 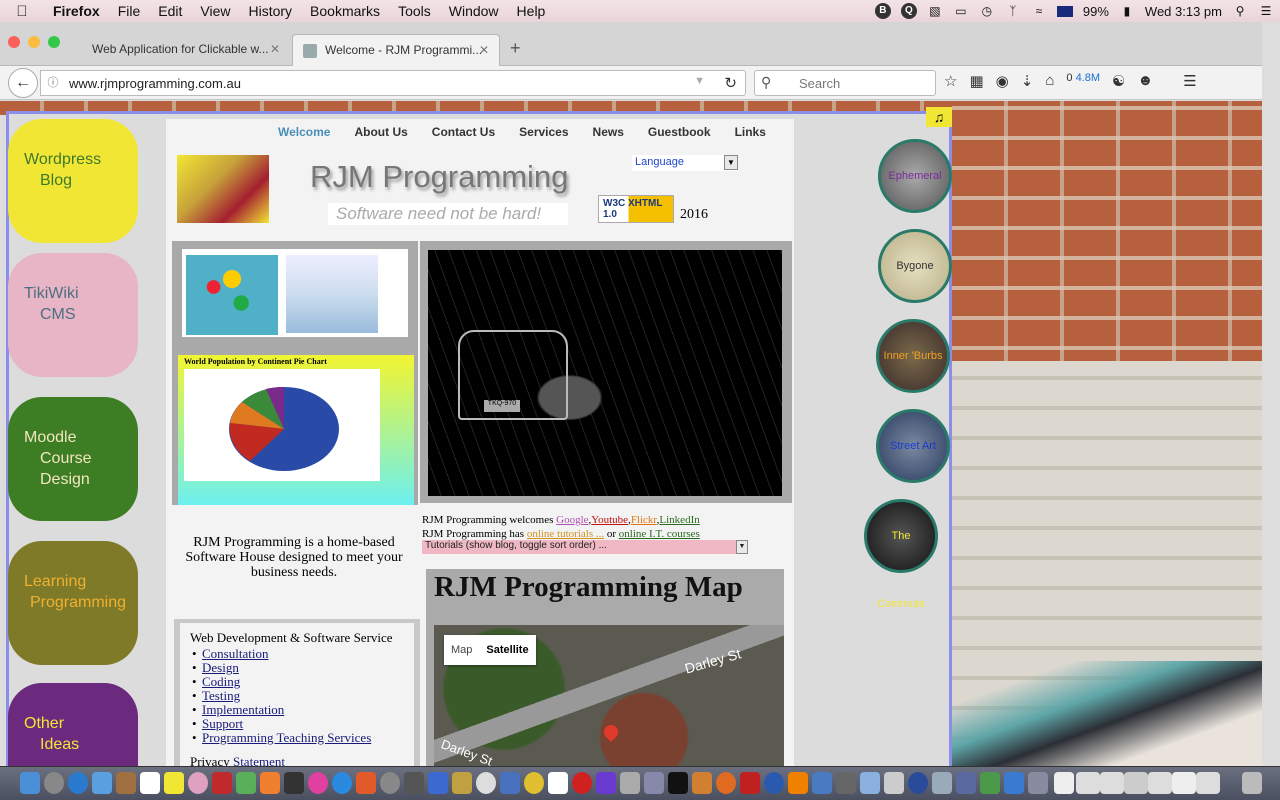 I want to click on bbedit-icon, so click(x=918, y=783).